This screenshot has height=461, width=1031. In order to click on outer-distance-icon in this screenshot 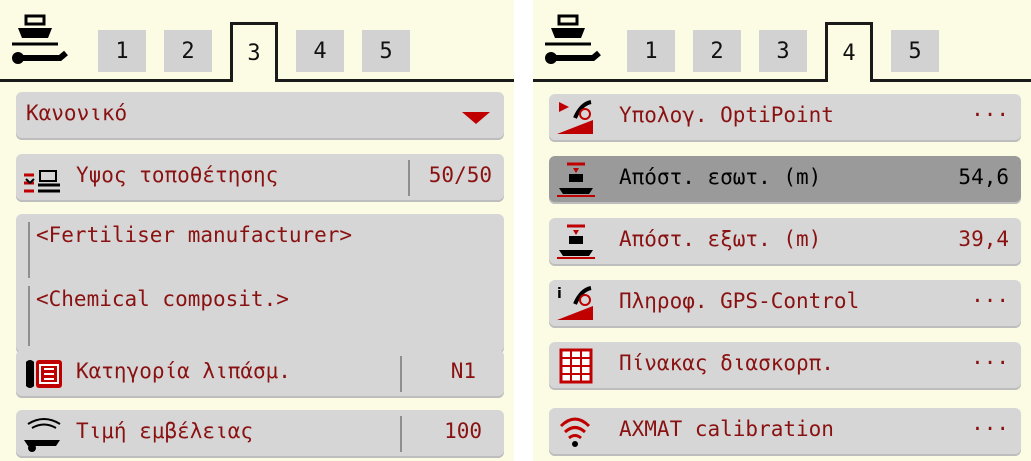, I will do `click(576, 241)`.